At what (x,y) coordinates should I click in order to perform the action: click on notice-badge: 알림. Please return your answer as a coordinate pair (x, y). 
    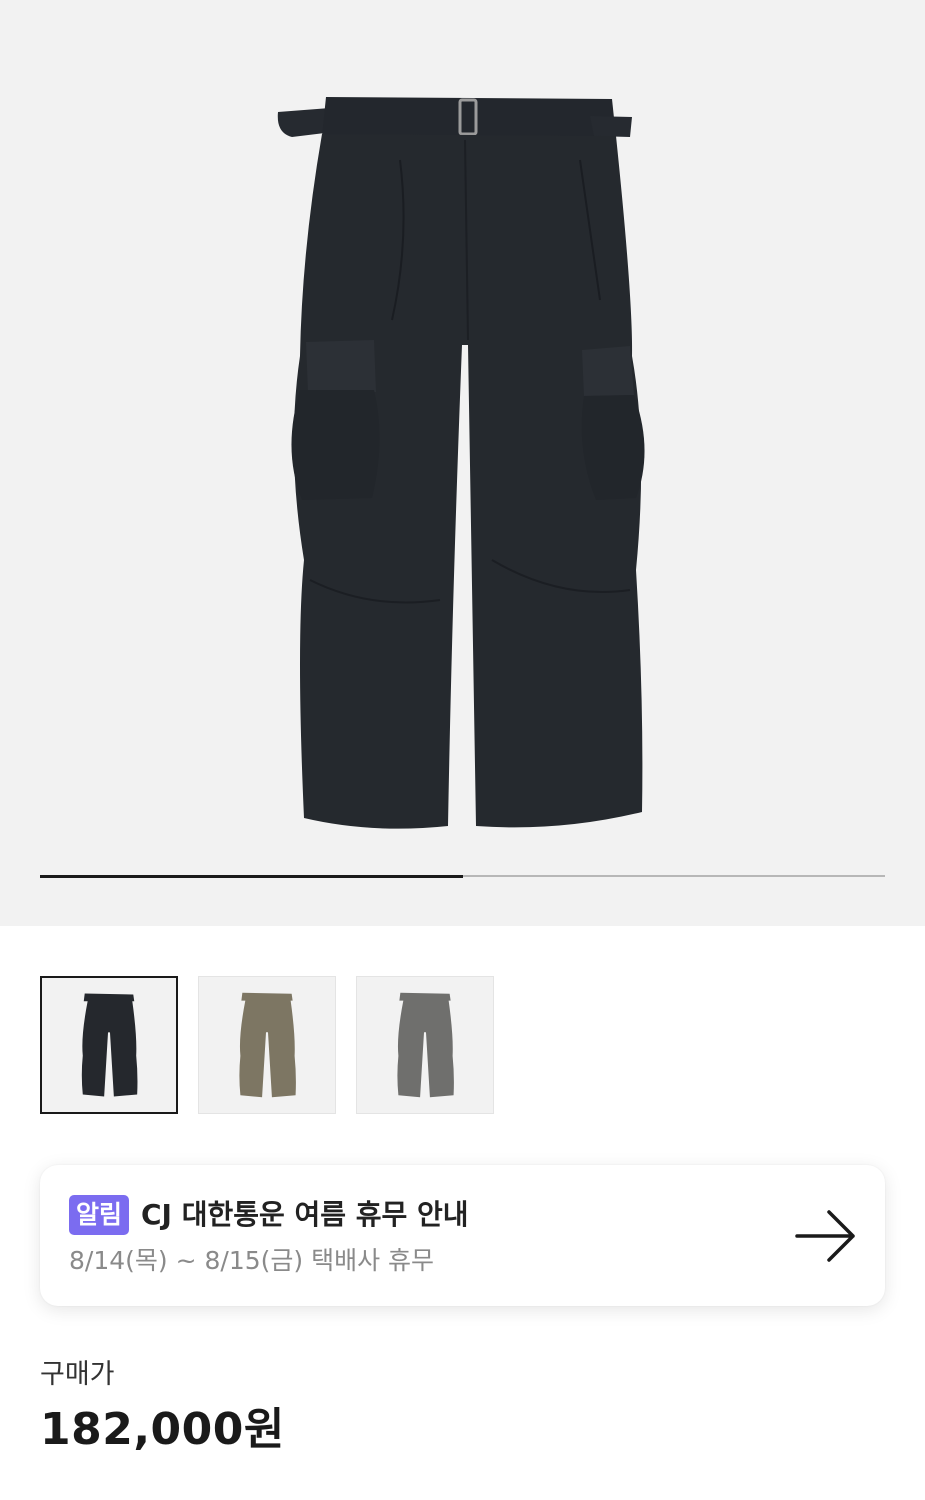
    Looking at the image, I should click on (99, 1215).